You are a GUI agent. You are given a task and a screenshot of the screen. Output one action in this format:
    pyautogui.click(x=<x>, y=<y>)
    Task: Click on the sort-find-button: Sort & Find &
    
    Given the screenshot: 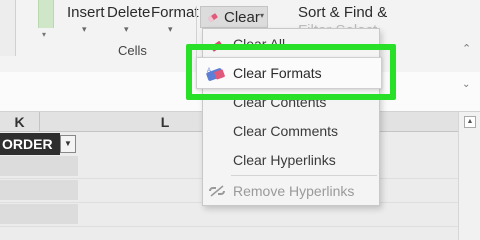 What is the action you would take?
    pyautogui.click(x=342, y=12)
    